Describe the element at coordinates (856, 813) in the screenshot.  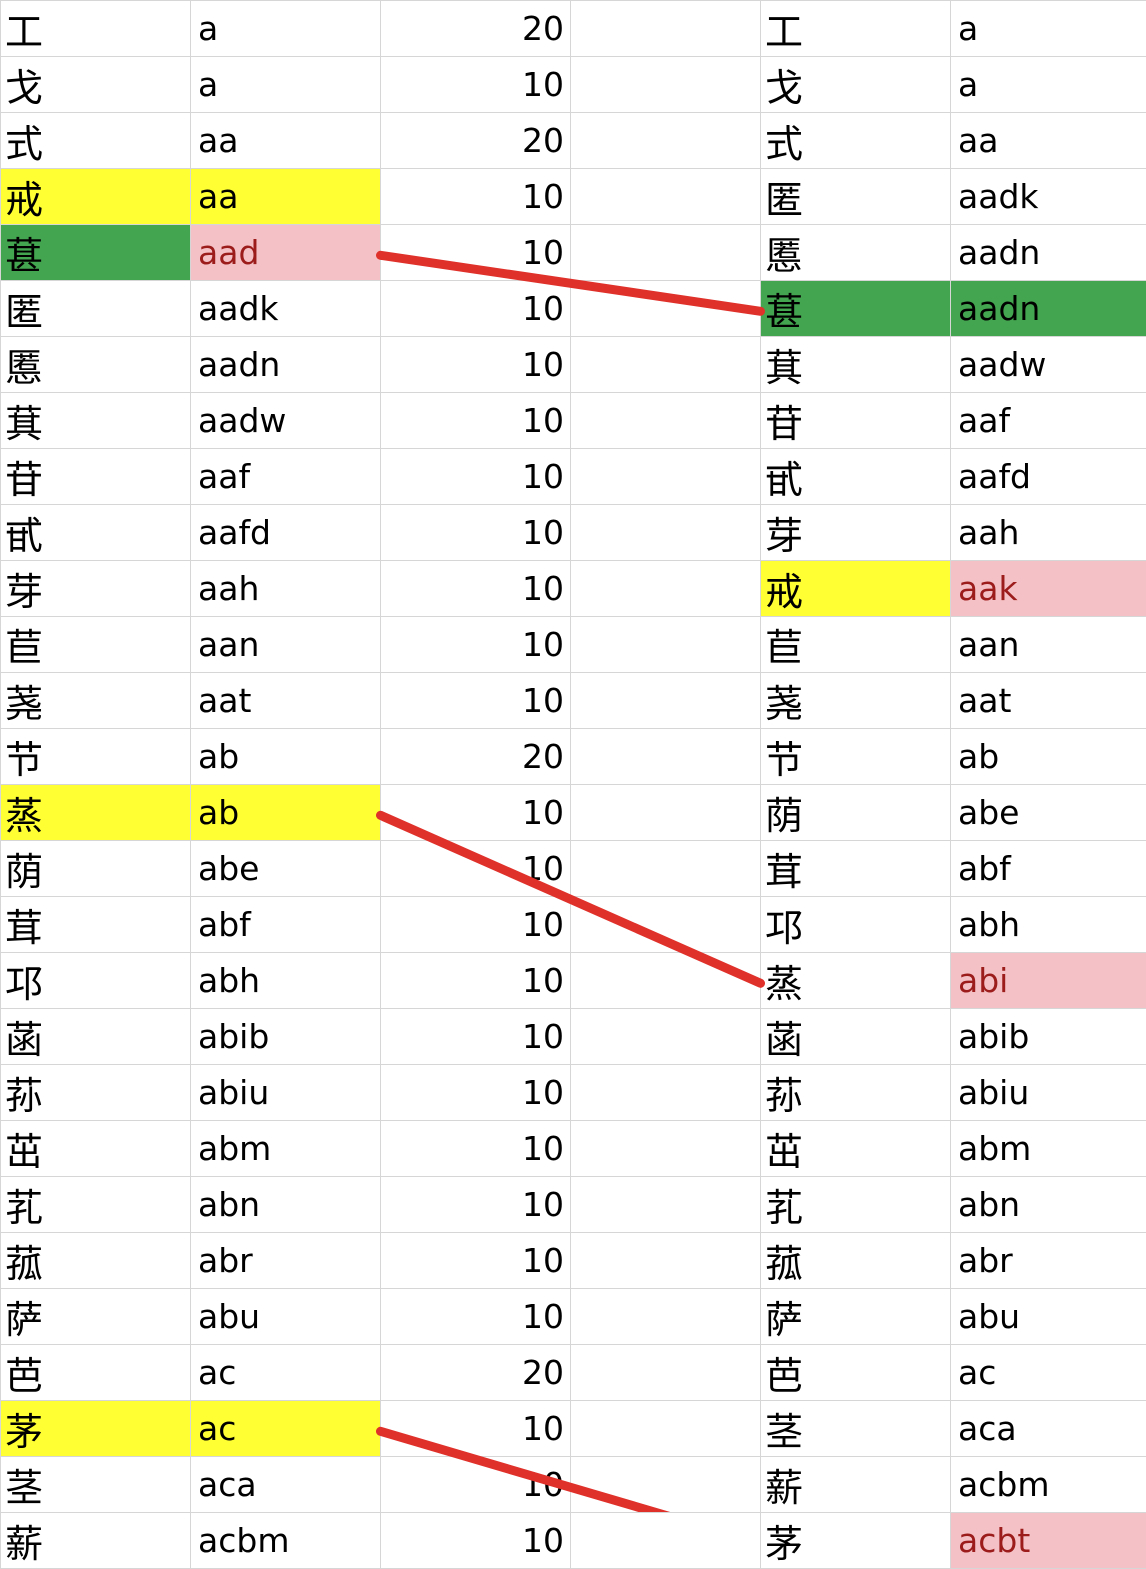
I see `right-character-cell: 荫` at that location.